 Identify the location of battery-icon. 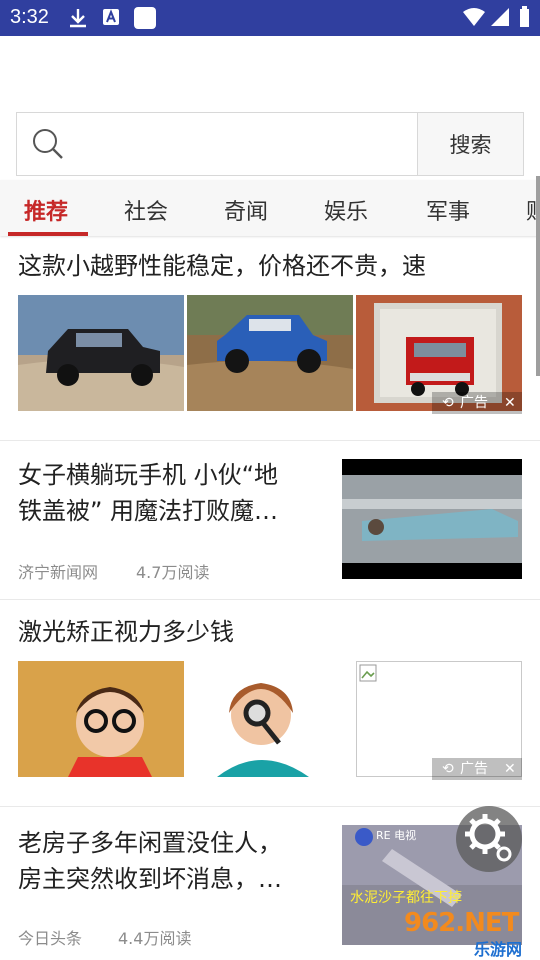
(524, 16).